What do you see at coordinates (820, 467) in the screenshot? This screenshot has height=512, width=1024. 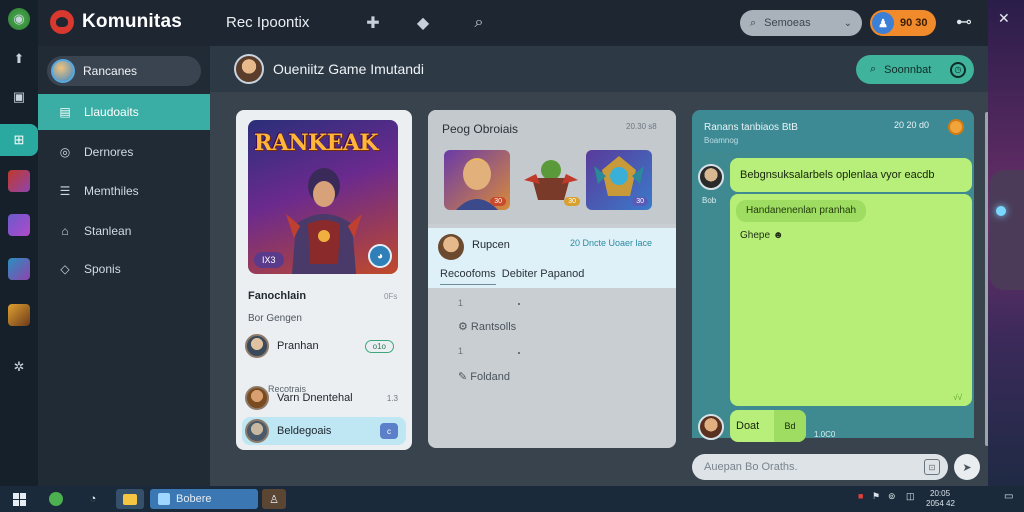 I see `chat-input: Auepan Bo Oraths. ⊡` at bounding box center [820, 467].